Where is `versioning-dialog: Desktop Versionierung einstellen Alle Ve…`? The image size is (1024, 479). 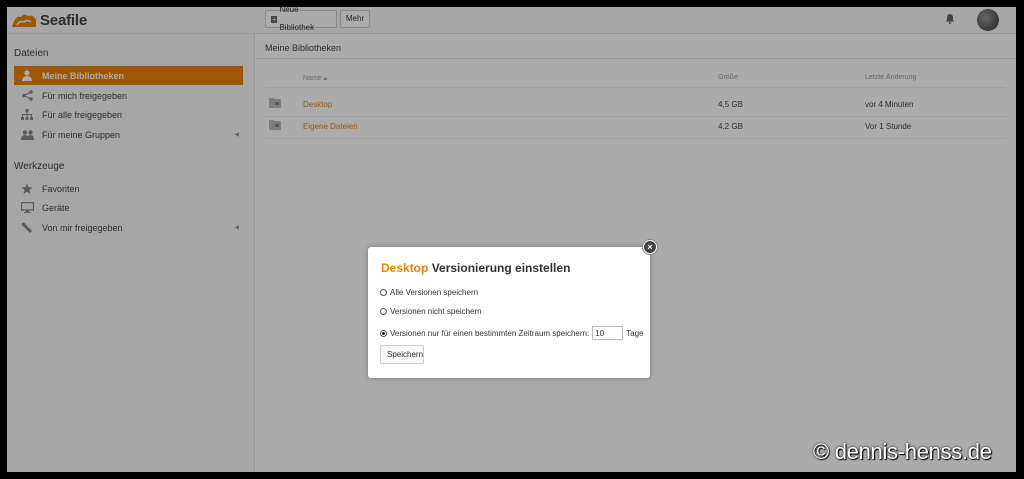 versioning-dialog: Desktop Versionierung einstellen Alle Ve… is located at coordinates (509, 312).